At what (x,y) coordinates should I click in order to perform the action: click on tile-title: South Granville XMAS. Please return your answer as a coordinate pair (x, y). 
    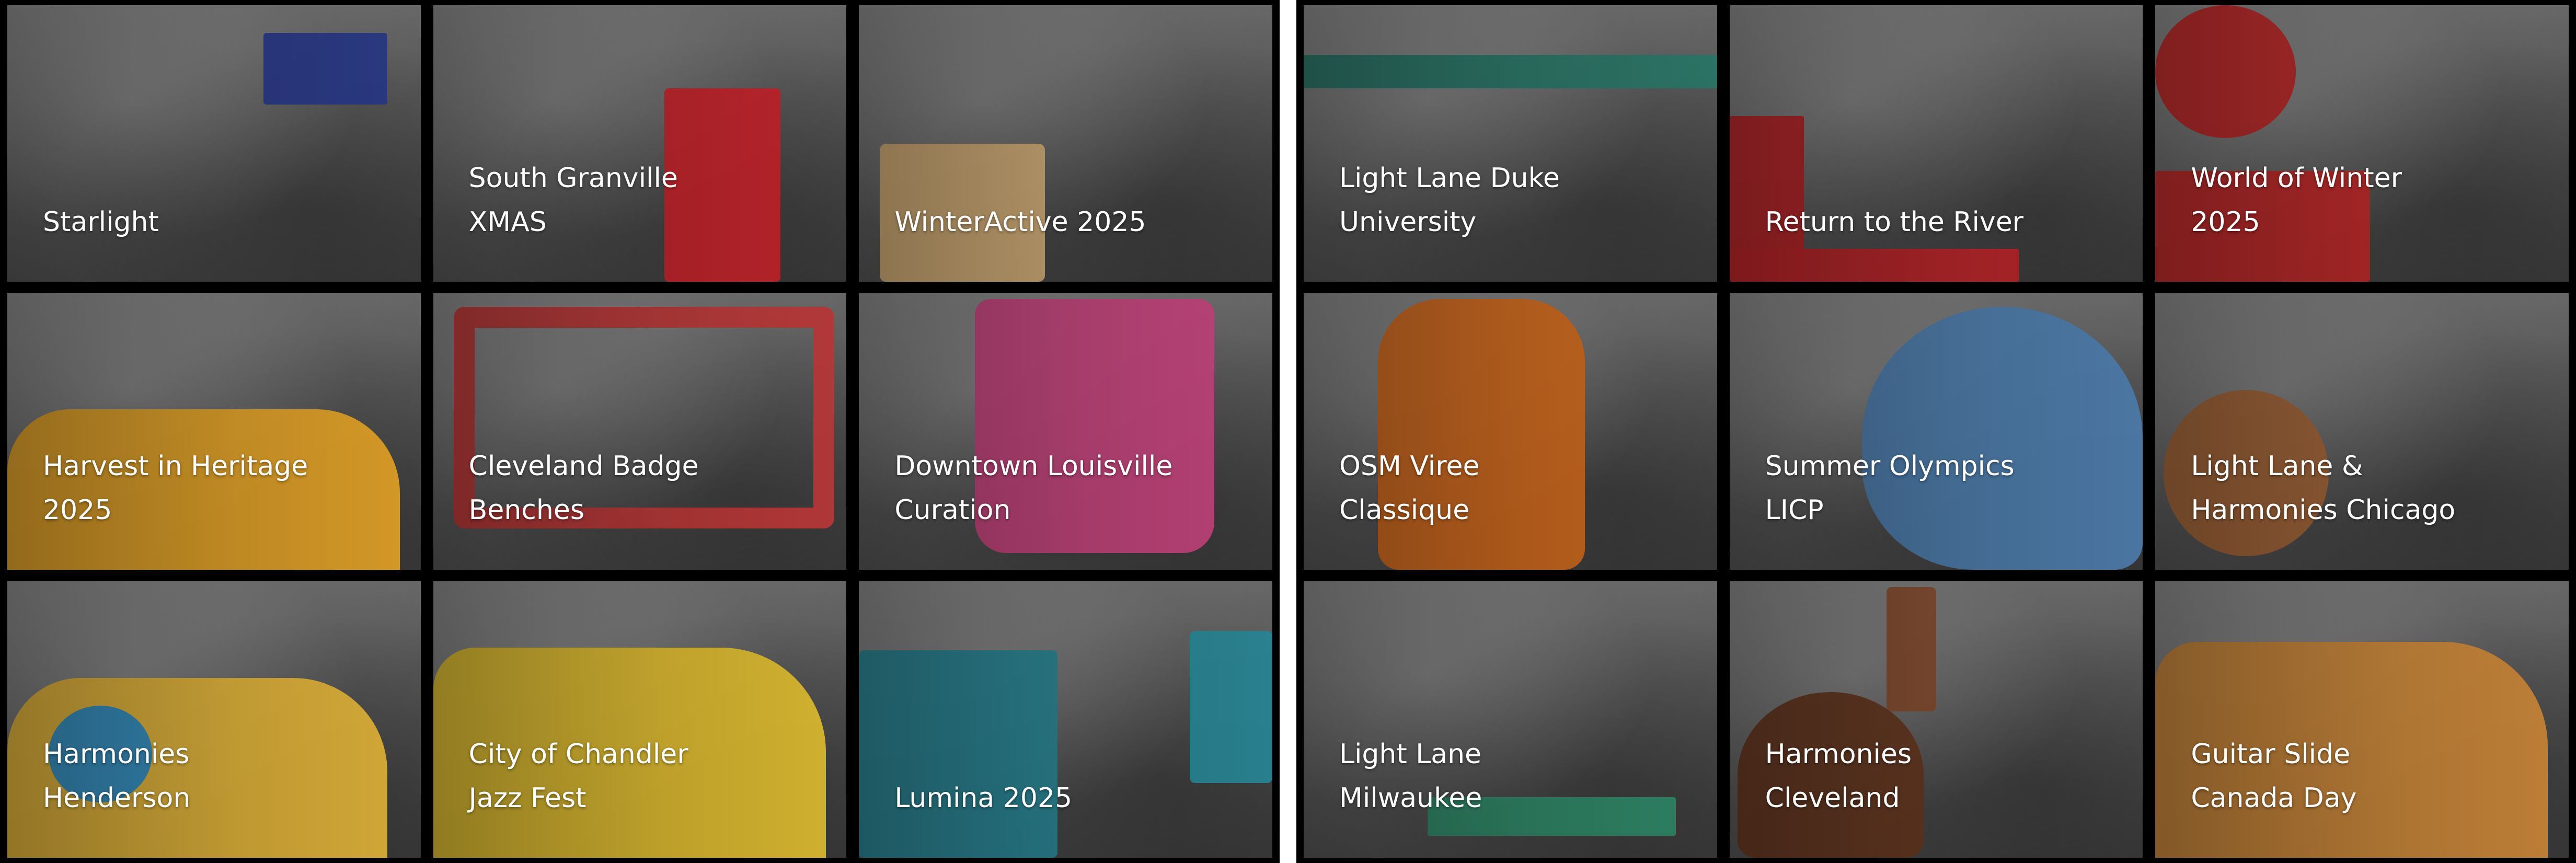
    Looking at the image, I should click on (573, 200).